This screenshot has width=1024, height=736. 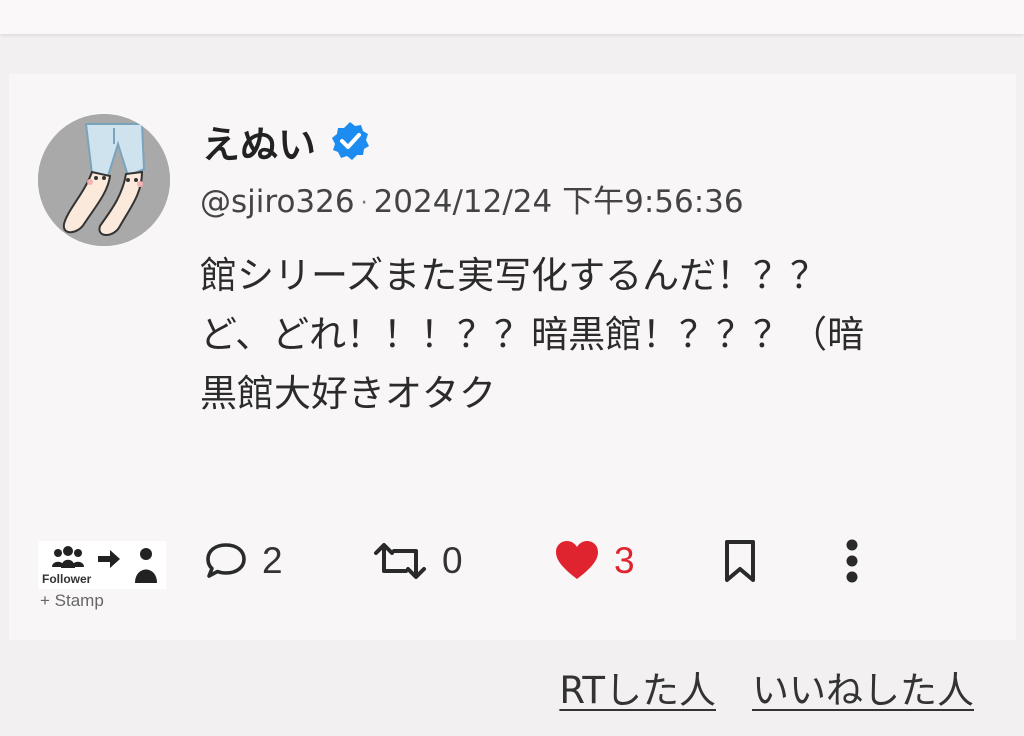 I want to click on engagement-links: RTした人 いいねした人, so click(x=766, y=687).